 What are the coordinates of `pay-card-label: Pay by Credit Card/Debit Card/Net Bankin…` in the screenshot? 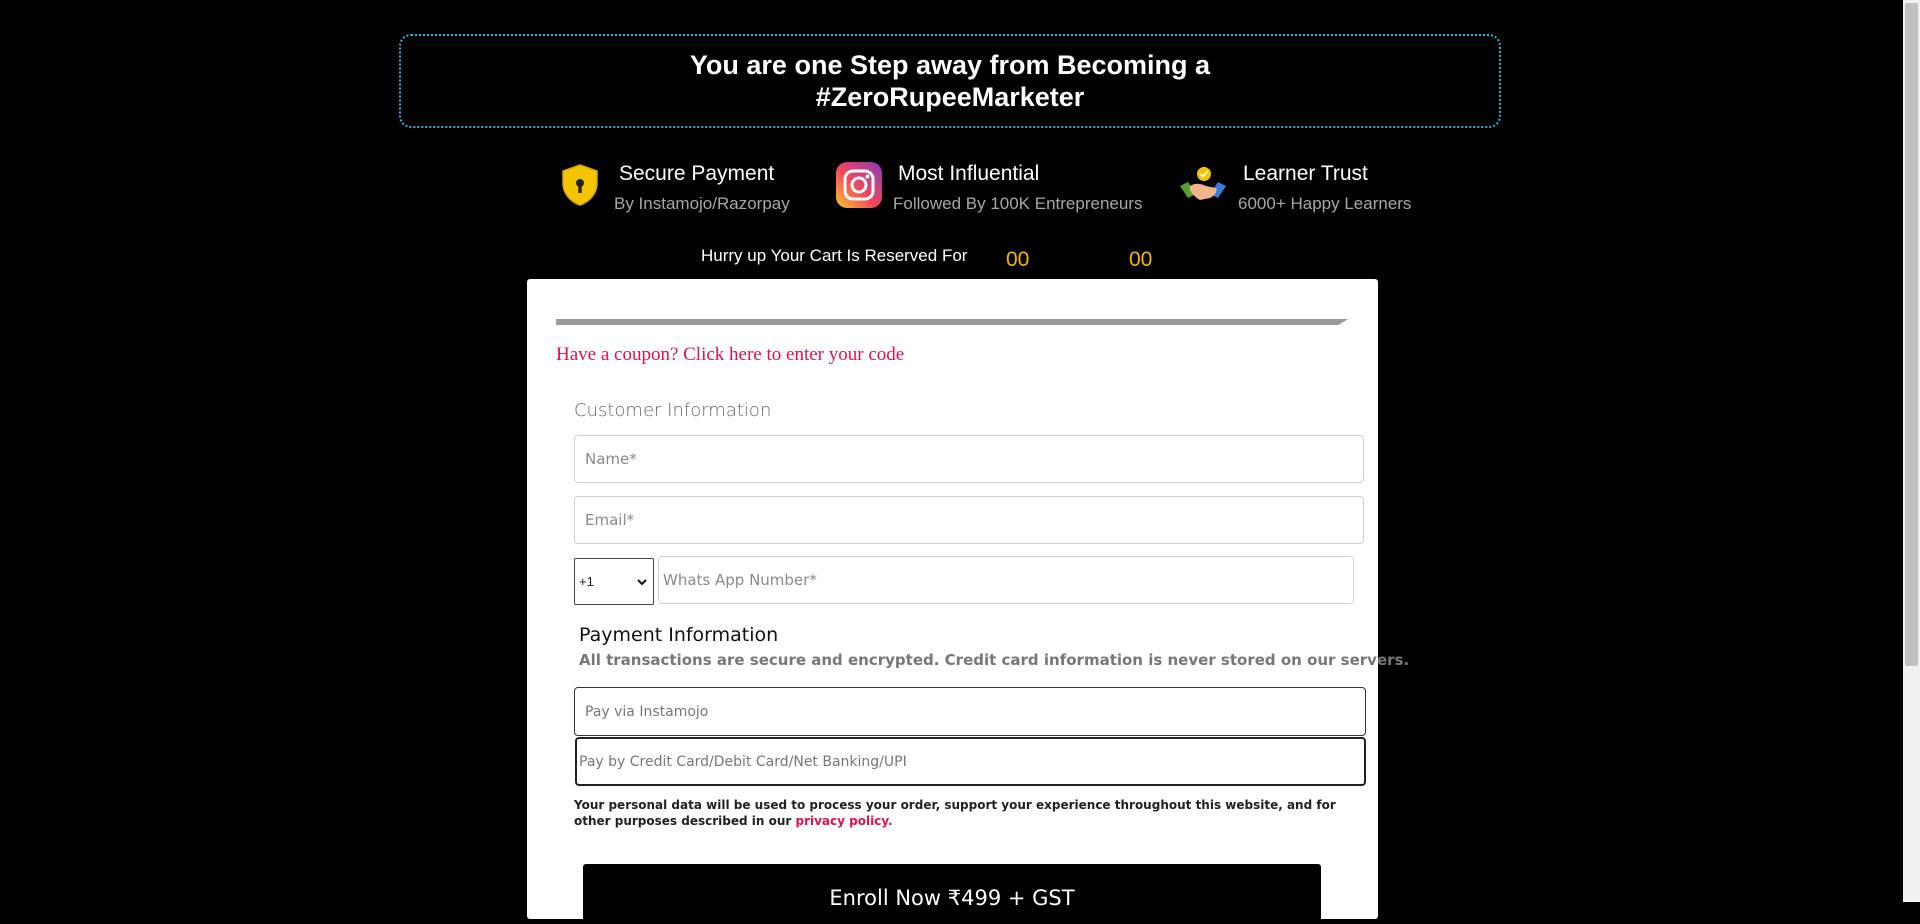 It's located at (743, 761).